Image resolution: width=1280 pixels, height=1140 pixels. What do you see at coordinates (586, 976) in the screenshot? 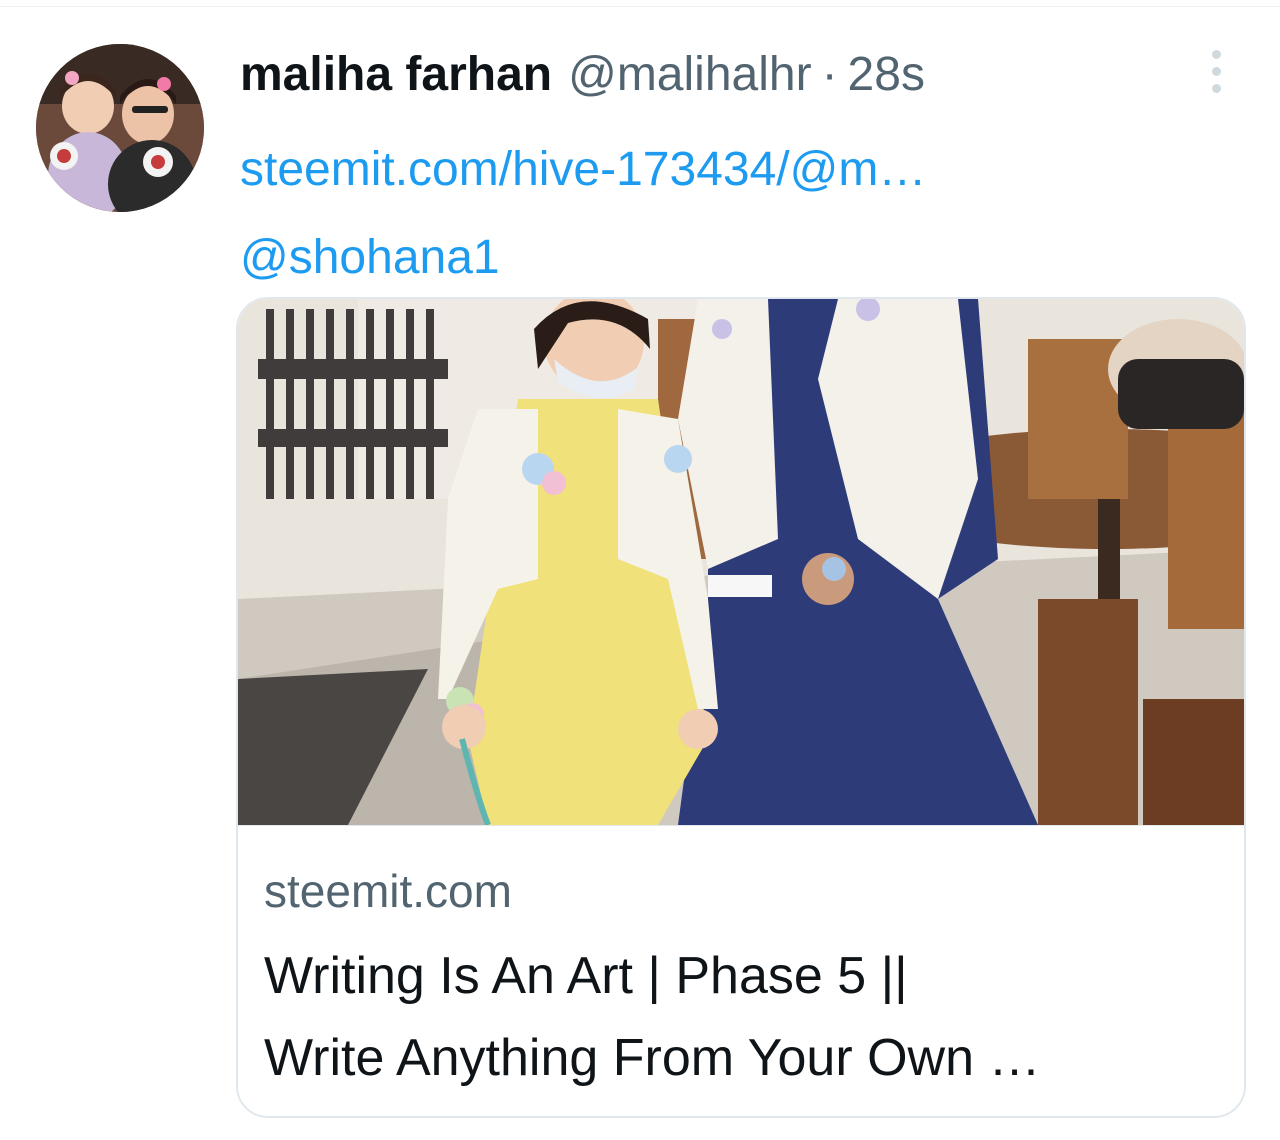
I see `card-title-line: Writing Is An Art | Phase 5 ||` at bounding box center [586, 976].